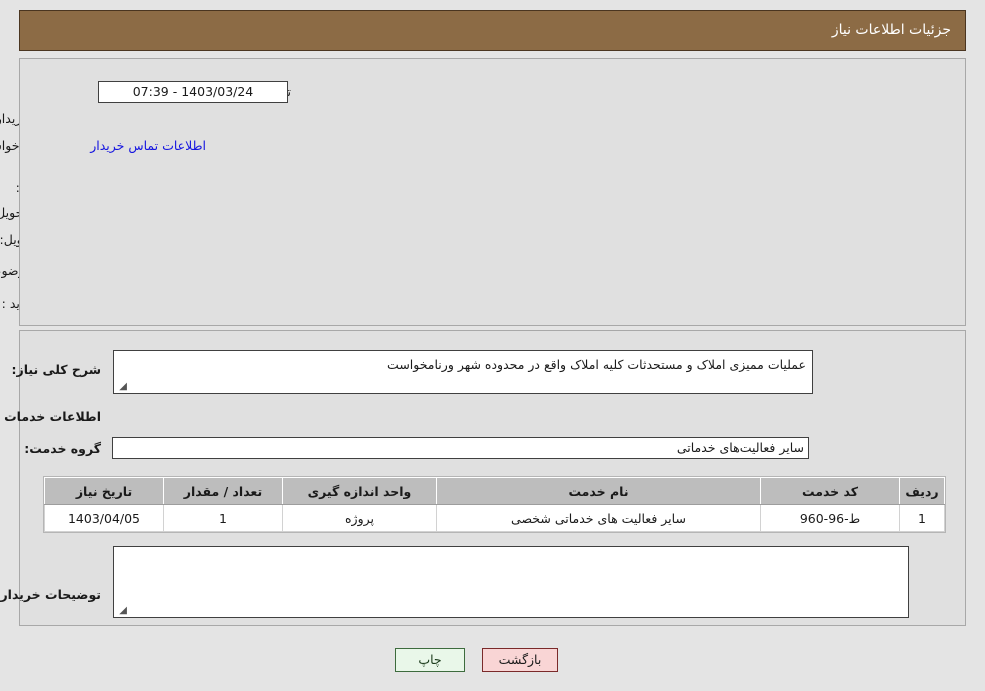 This screenshot has height=691, width=985. I want to click on services-section-title: اطلاعات خدمات مورد نیاز, so click(50, 416).